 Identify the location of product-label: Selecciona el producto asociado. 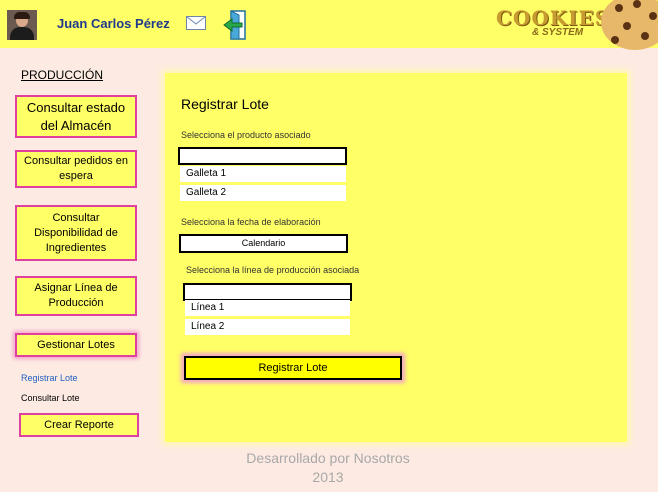
(246, 135).